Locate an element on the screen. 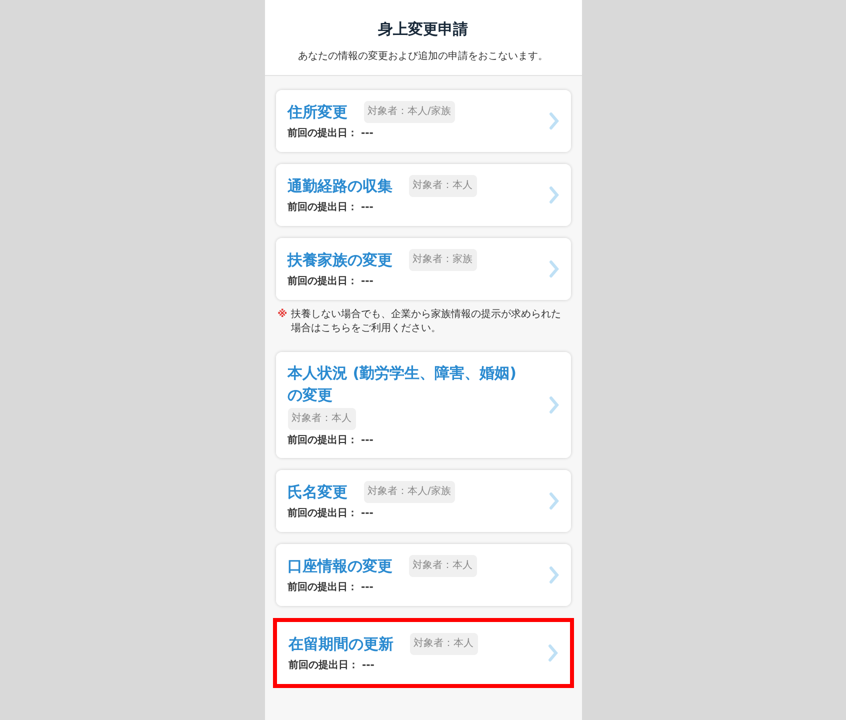 This screenshot has height=720, width=846. note-text: 扶養しない場合でも、企業から家族情報の提示が求められた場合はこちらをご利用ください。 is located at coordinates (426, 322).